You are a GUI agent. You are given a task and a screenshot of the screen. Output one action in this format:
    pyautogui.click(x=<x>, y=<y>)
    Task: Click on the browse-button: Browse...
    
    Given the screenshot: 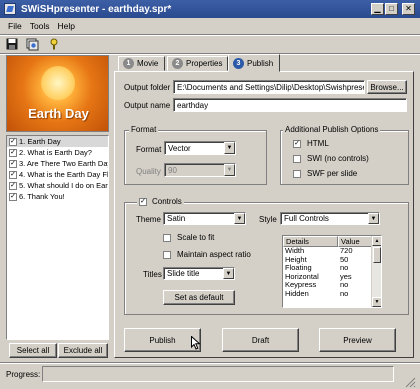 What is the action you would take?
    pyautogui.click(x=387, y=87)
    